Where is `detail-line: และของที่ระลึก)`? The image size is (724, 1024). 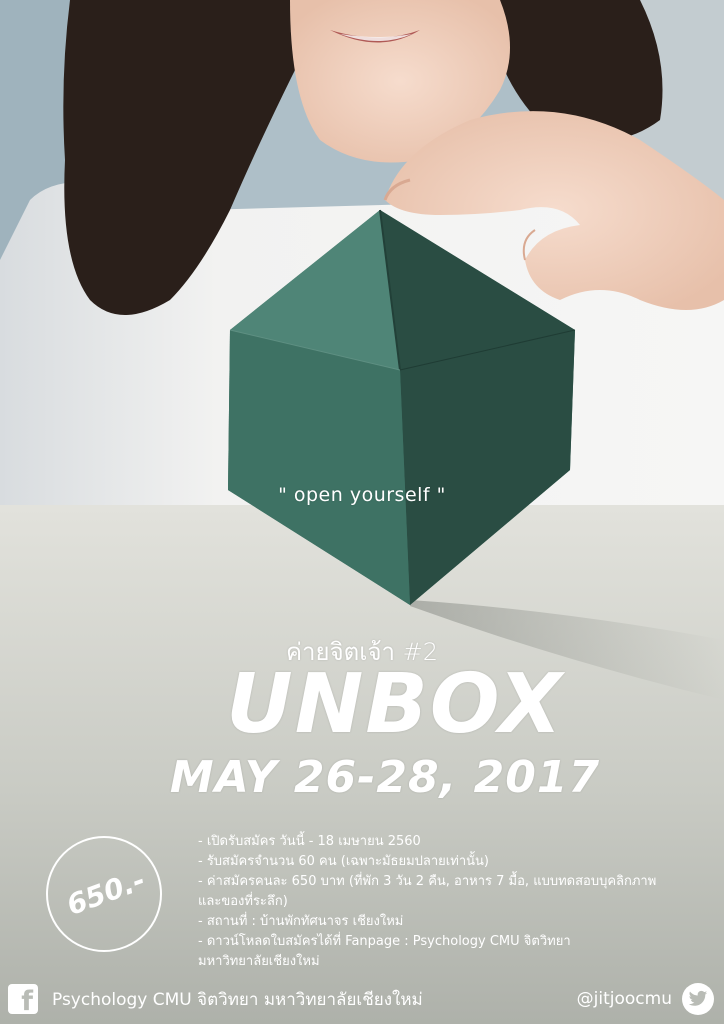
detail-line: และของที่ระลึก) is located at coordinates (243, 901).